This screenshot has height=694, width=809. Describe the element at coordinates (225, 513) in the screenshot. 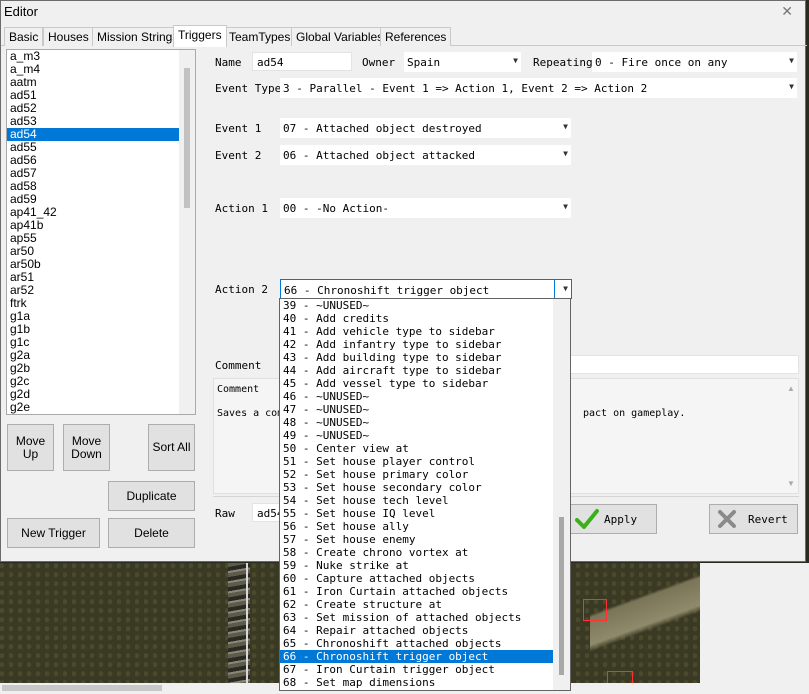

I see `raw-label: Raw` at that location.